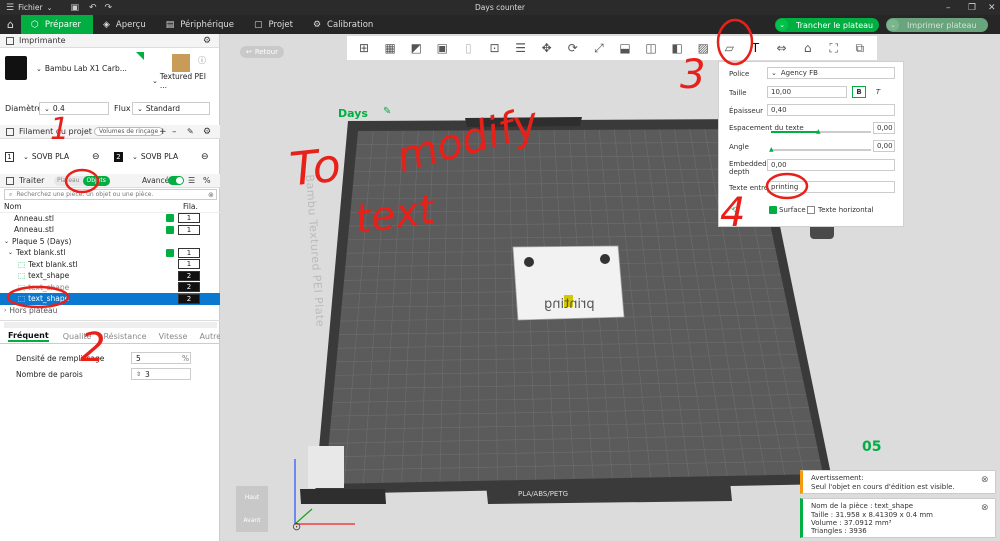  Describe the element at coordinates (174, 132) in the screenshot. I see `remove-icon: –` at that location.